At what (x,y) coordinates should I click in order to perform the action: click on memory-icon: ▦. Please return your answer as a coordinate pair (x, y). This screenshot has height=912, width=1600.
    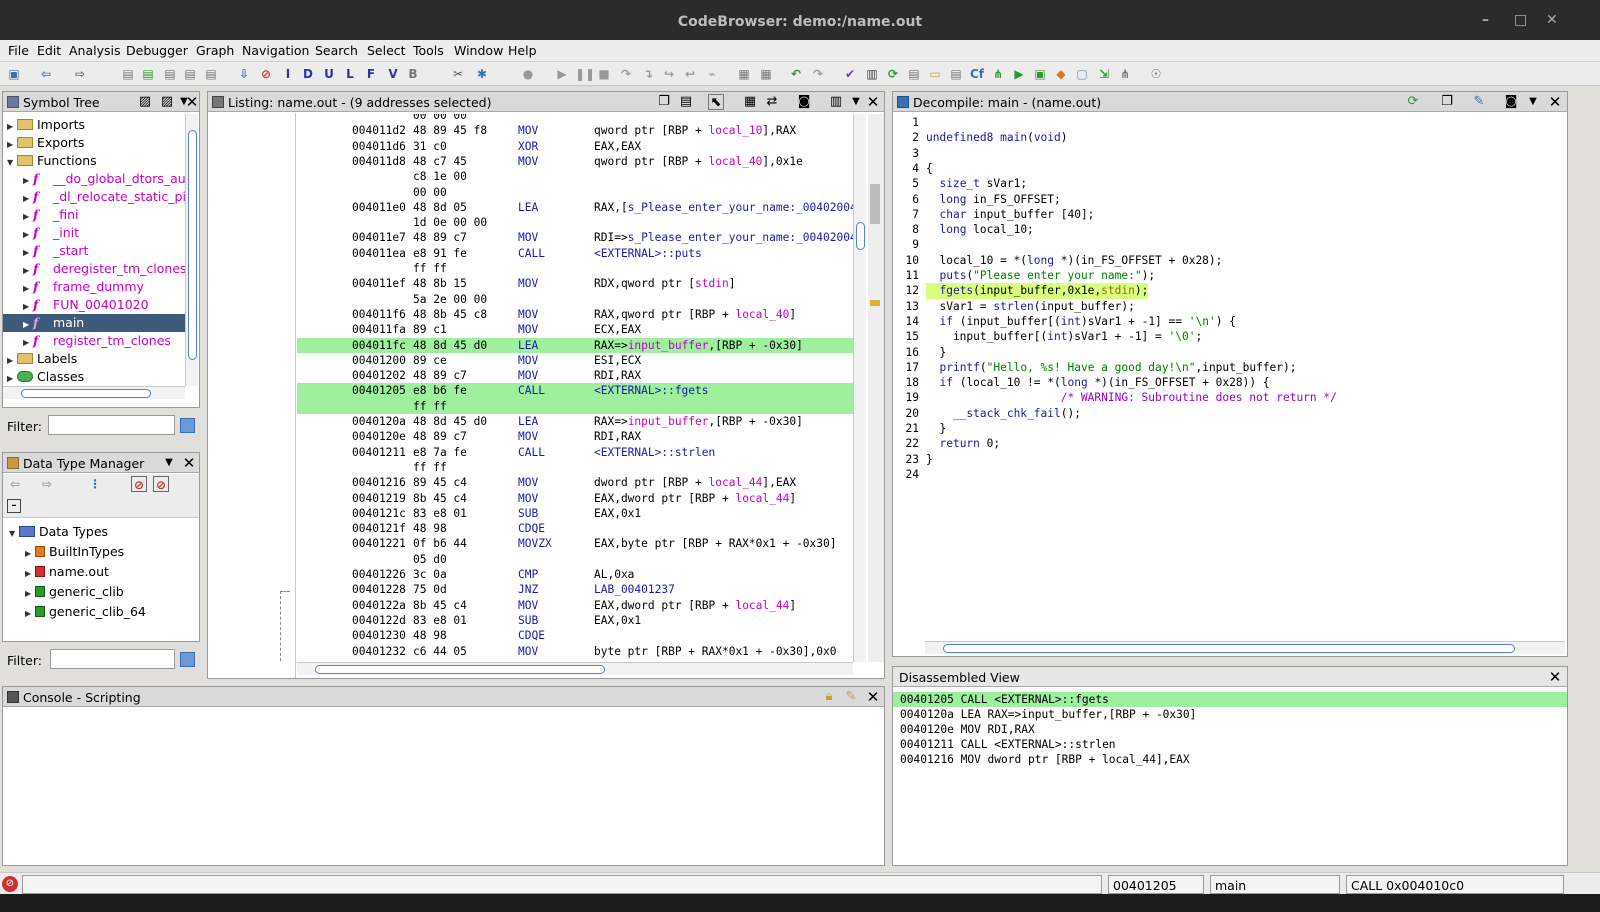
    Looking at the image, I should click on (744, 74).